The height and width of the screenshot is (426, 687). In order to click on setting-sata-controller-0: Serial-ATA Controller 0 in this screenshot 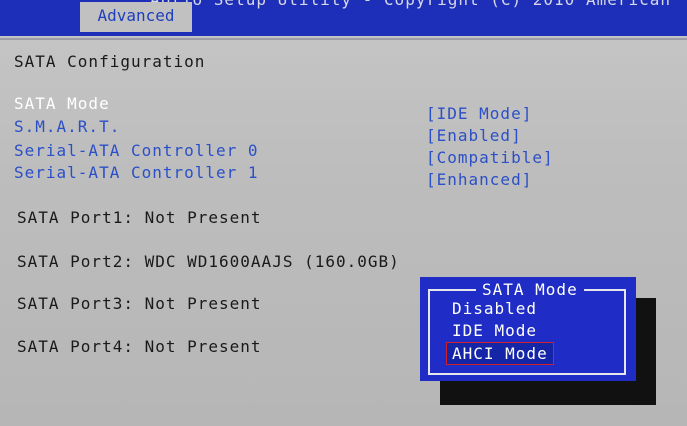, I will do `click(136, 150)`.